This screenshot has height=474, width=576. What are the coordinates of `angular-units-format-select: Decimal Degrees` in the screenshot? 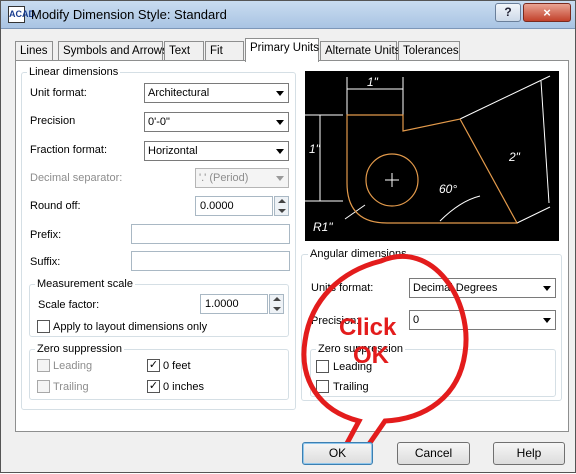 It's located at (482, 288).